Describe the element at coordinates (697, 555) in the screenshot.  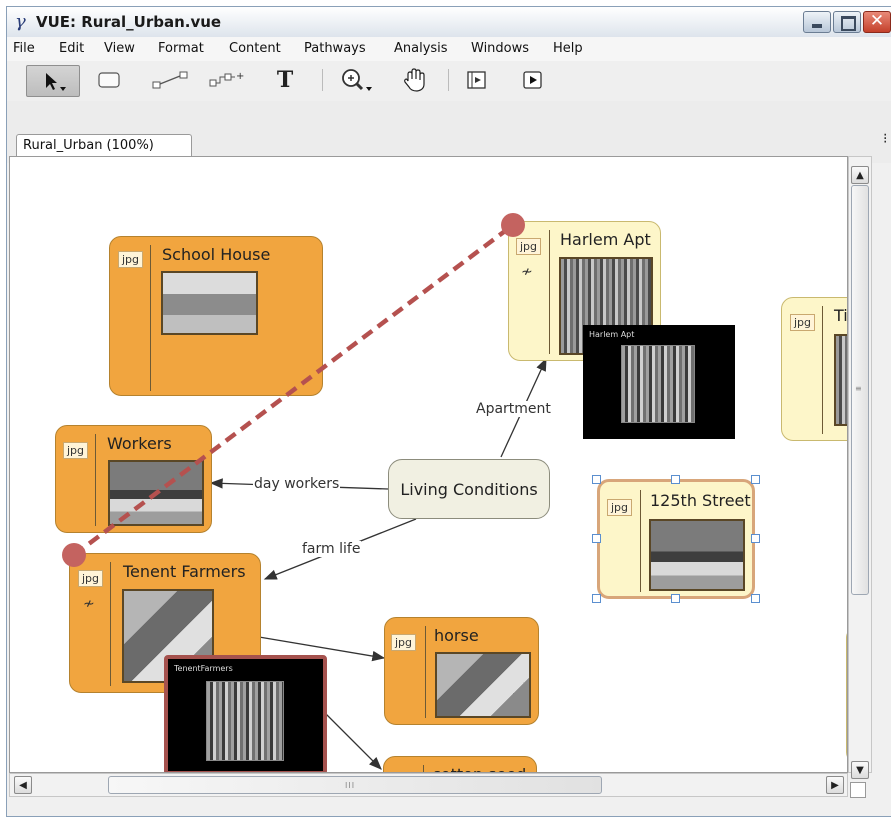
I see `125th-street-photo` at that location.